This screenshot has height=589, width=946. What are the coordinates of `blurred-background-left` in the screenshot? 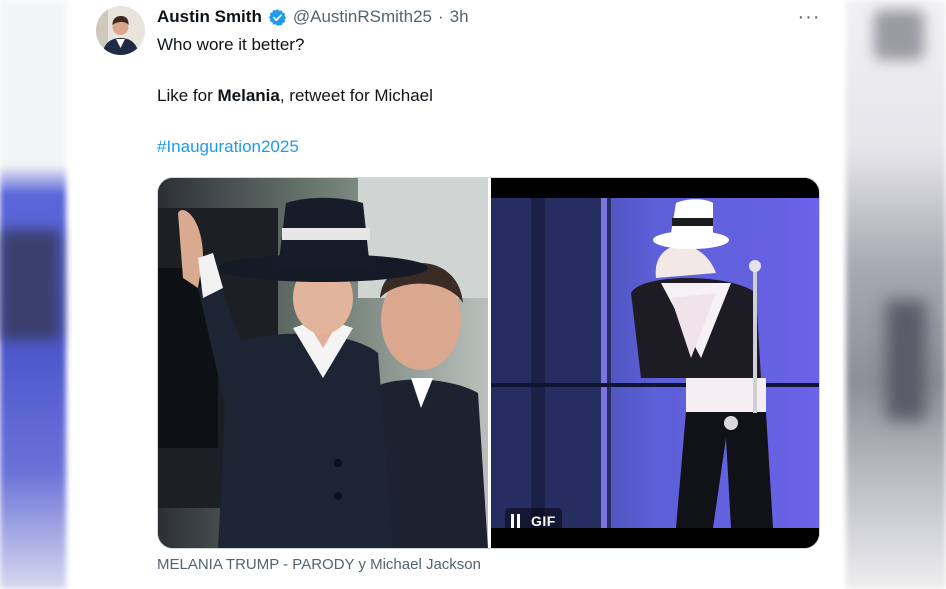 It's located at (33, 294).